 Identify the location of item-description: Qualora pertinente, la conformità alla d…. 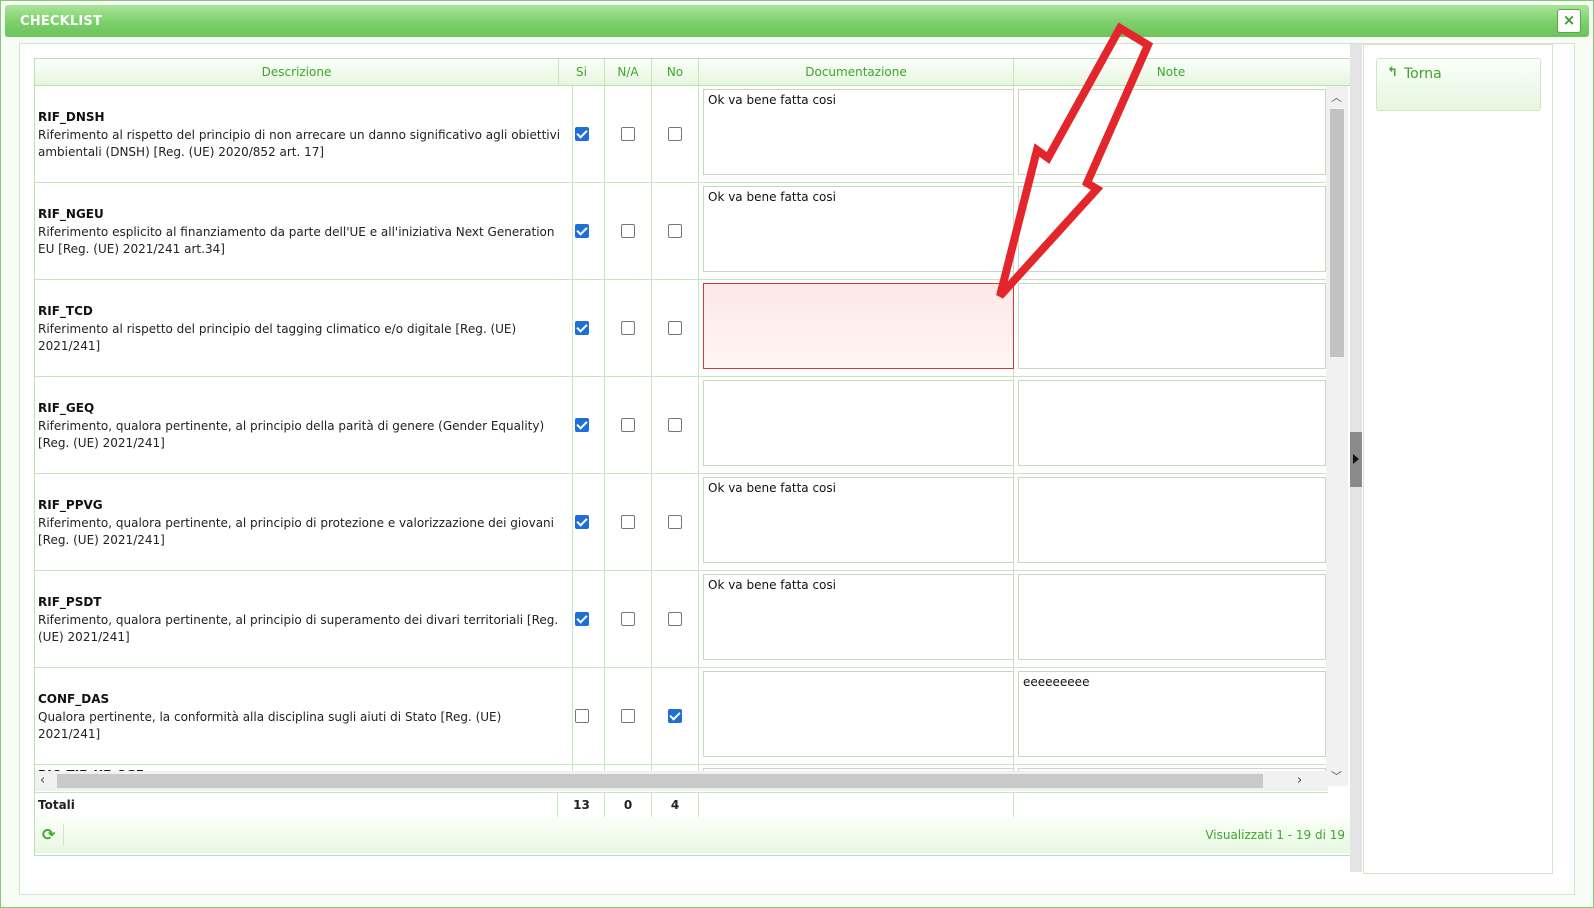
(270, 725).